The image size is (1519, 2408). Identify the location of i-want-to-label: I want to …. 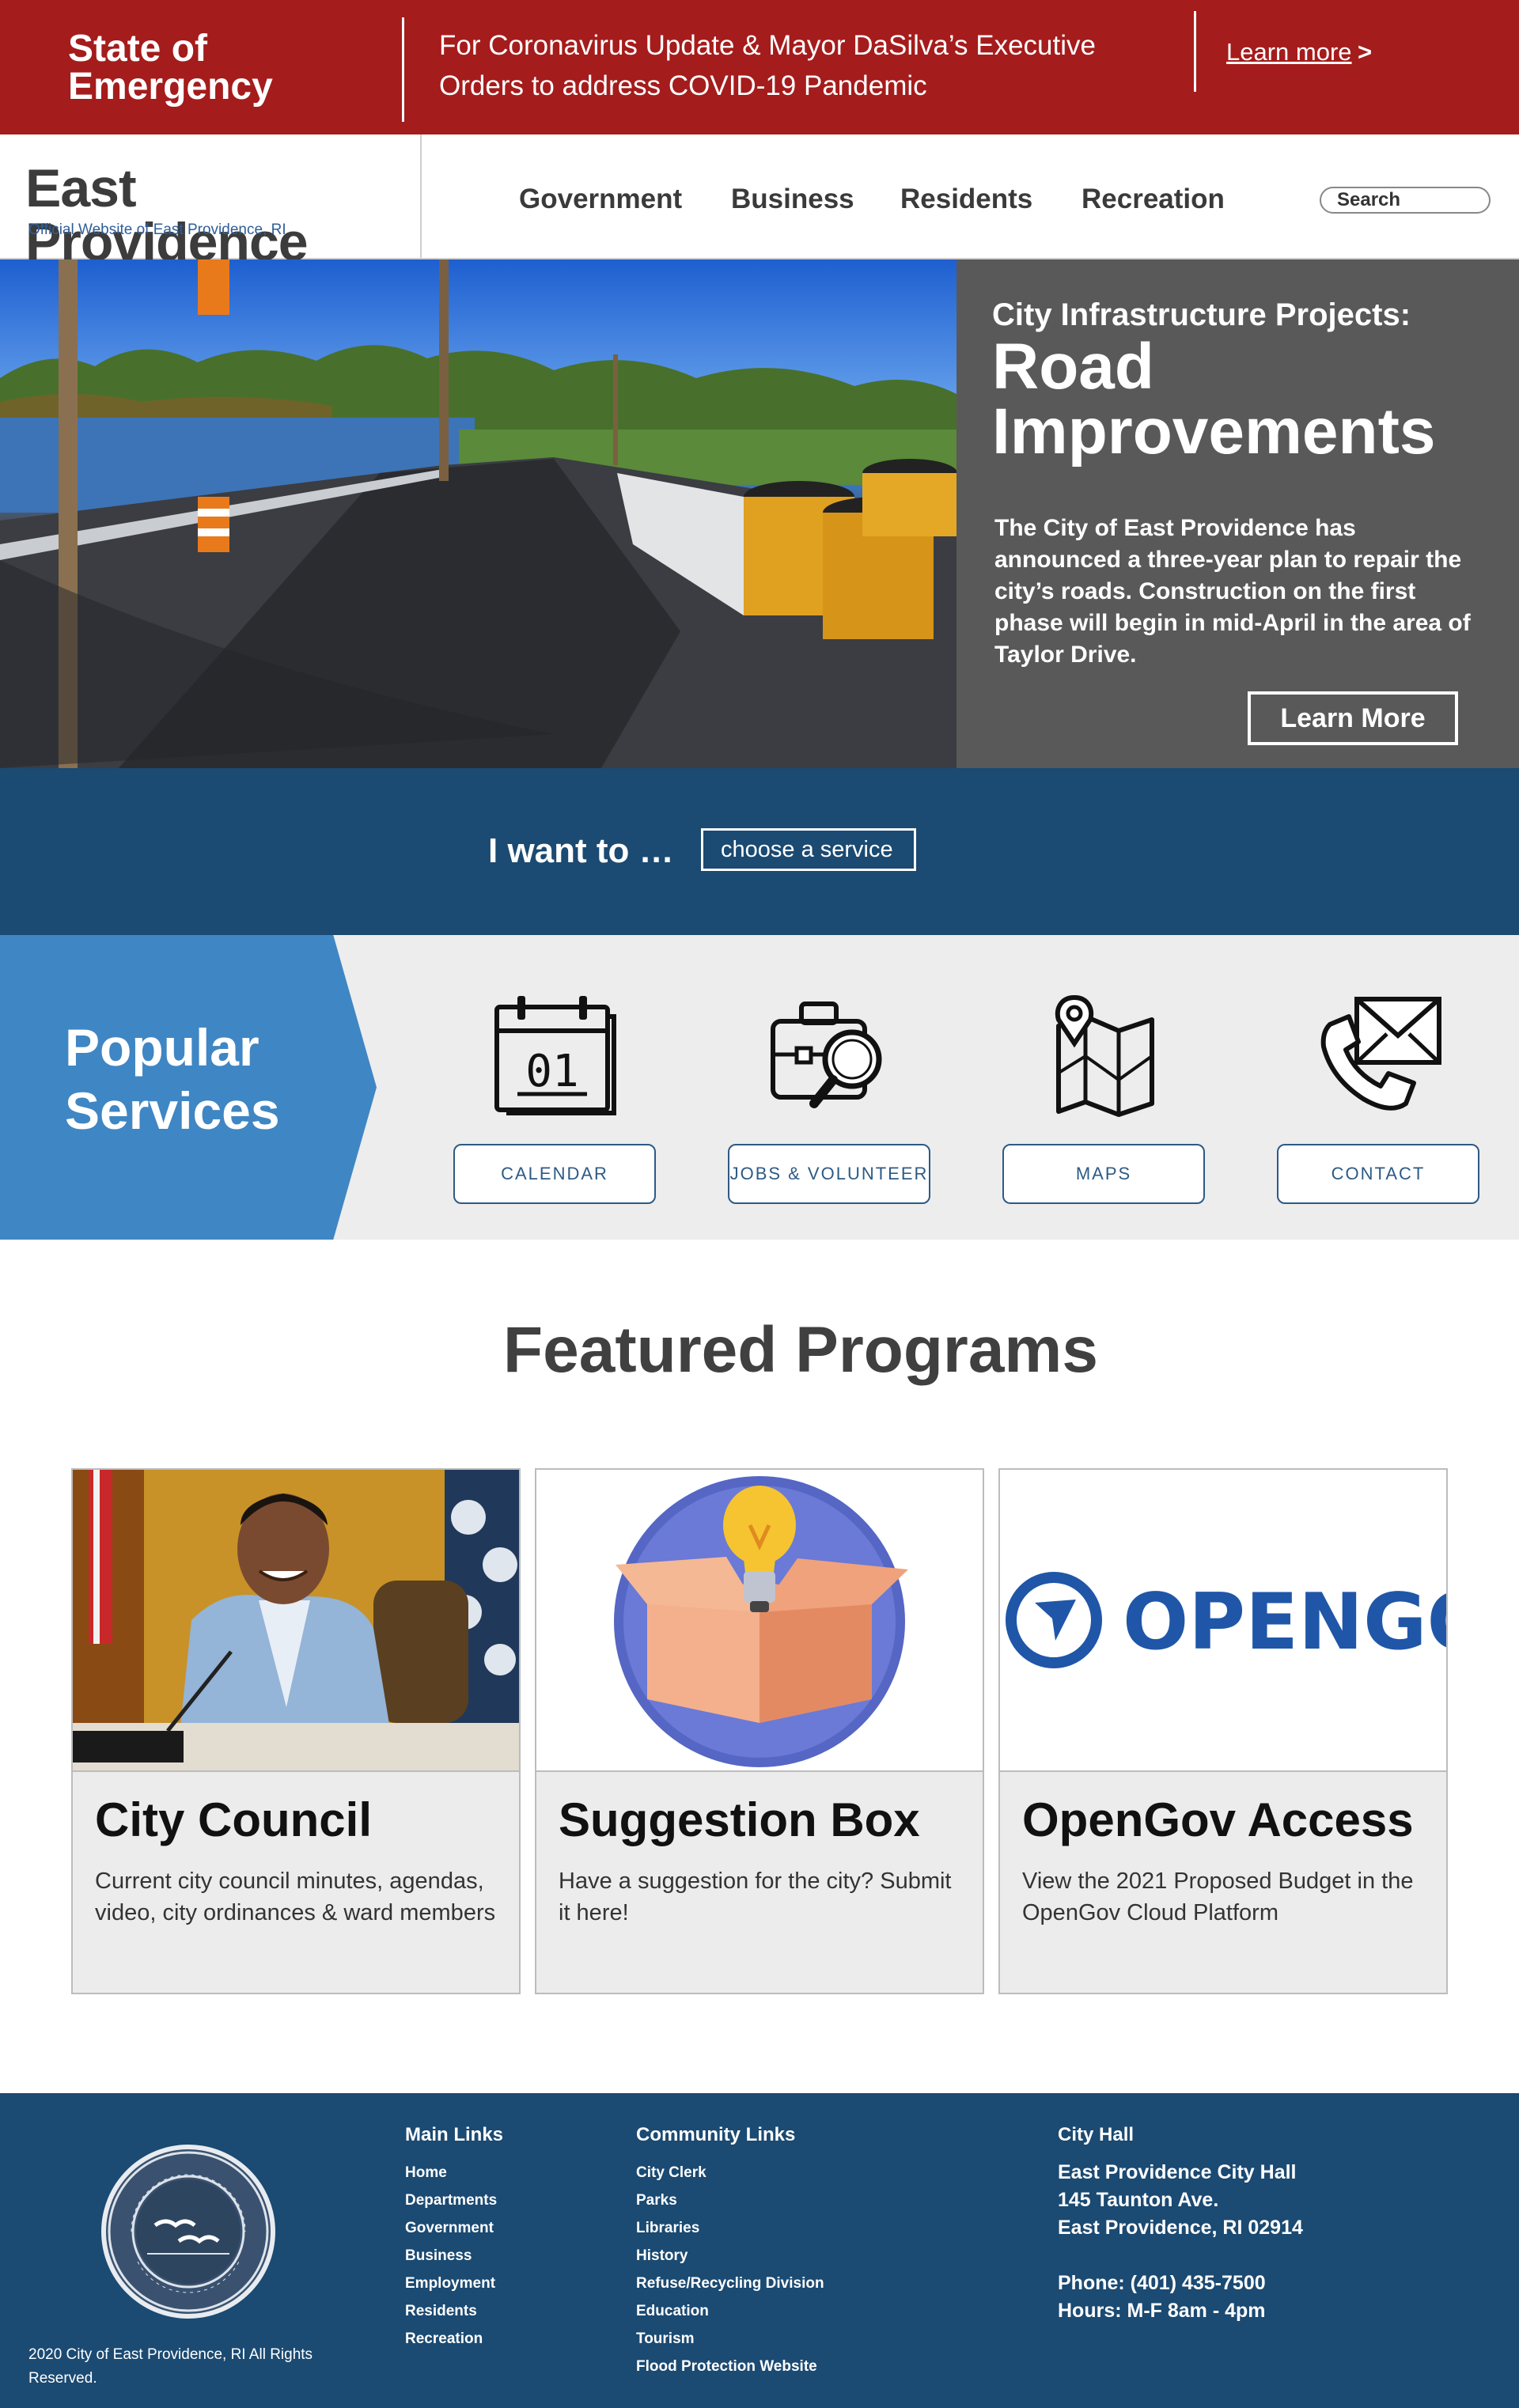
(581, 850).